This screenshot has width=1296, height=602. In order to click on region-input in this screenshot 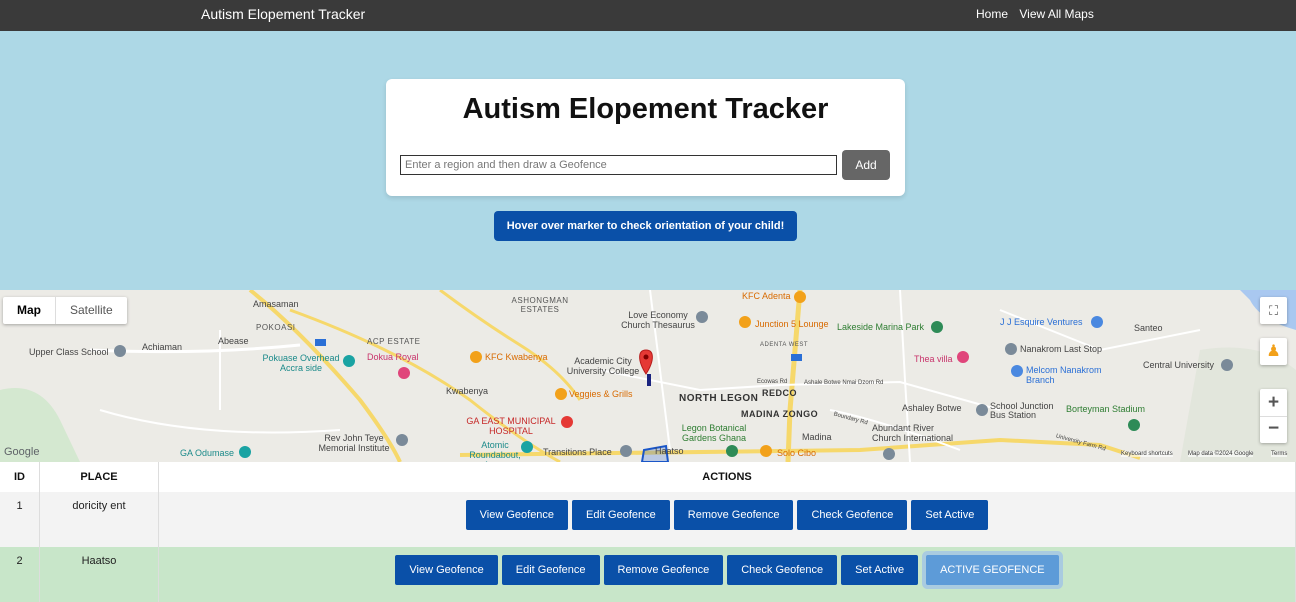, I will do `click(618, 165)`.